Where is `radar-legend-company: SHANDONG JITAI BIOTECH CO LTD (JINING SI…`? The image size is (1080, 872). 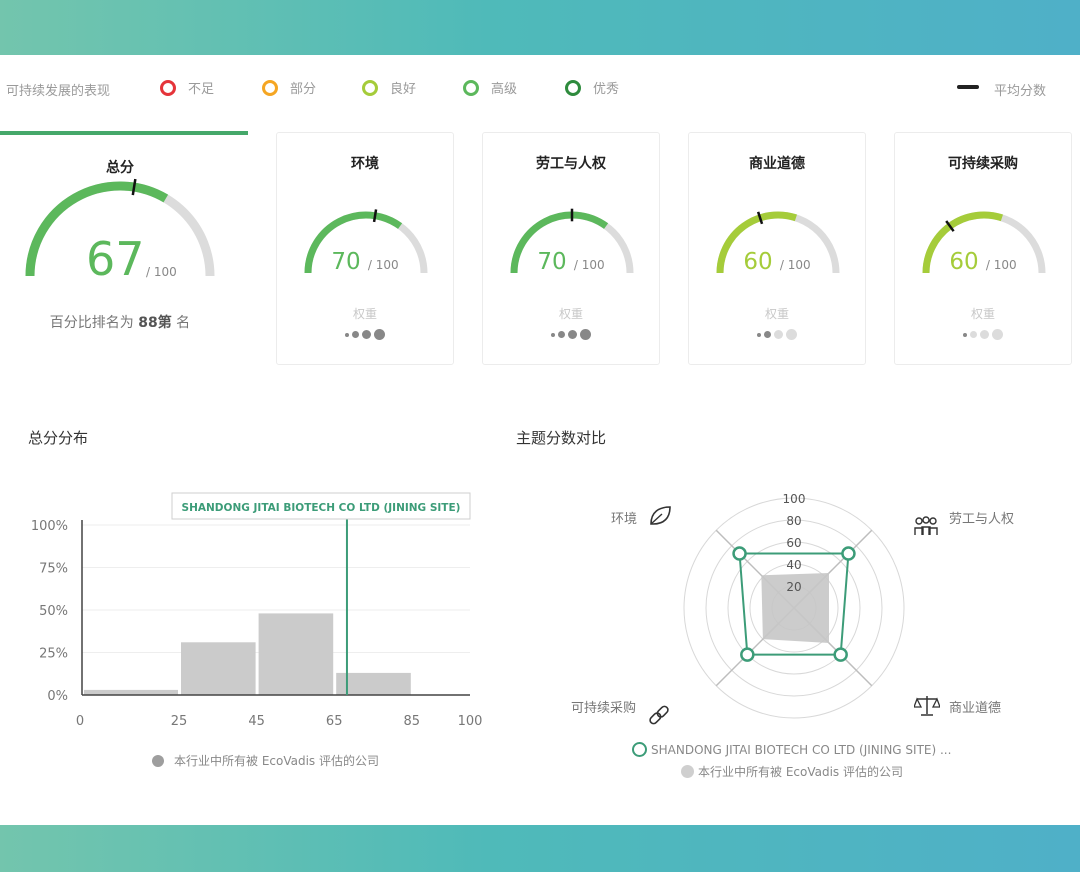 radar-legend-company: SHANDONG JITAI BIOTECH CO LTD (JINING SI… is located at coordinates (791, 749).